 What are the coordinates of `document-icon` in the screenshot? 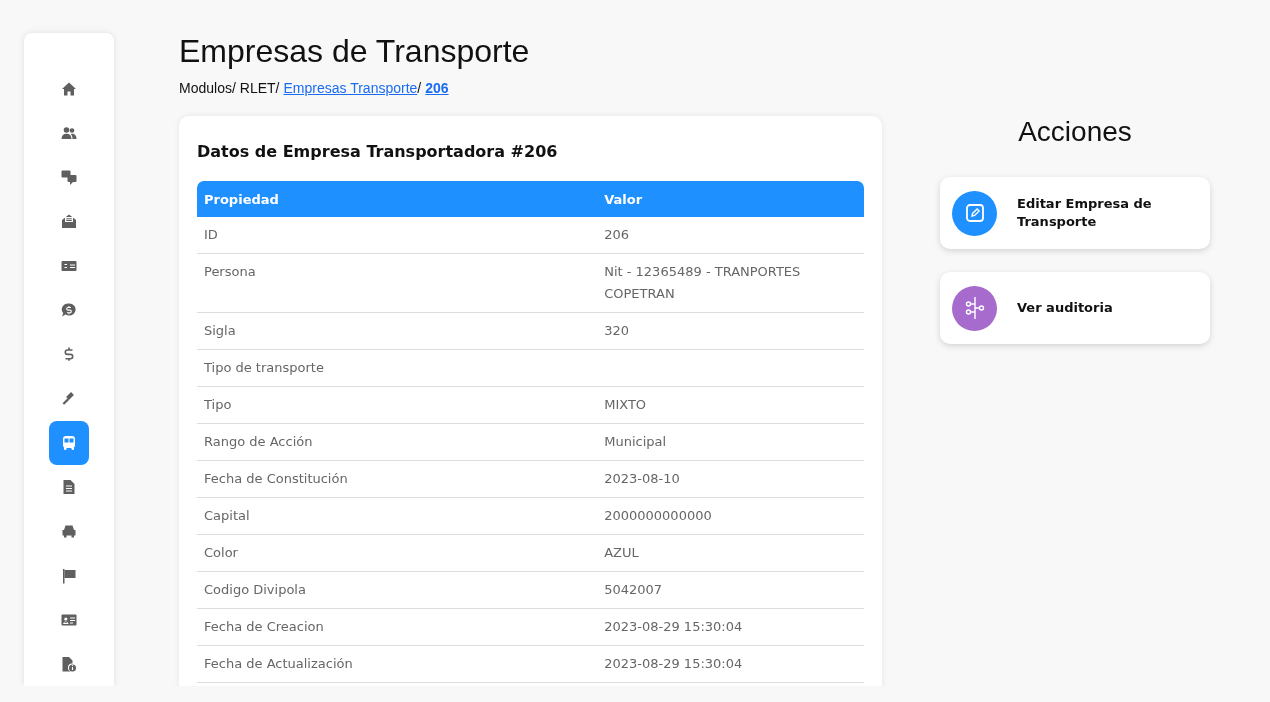 It's located at (69, 487).